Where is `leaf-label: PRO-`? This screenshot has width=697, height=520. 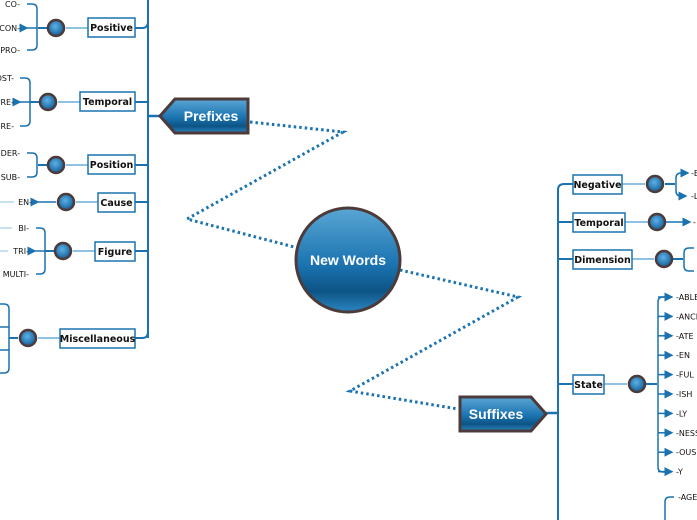 leaf-label: PRO- is located at coordinates (10, 50).